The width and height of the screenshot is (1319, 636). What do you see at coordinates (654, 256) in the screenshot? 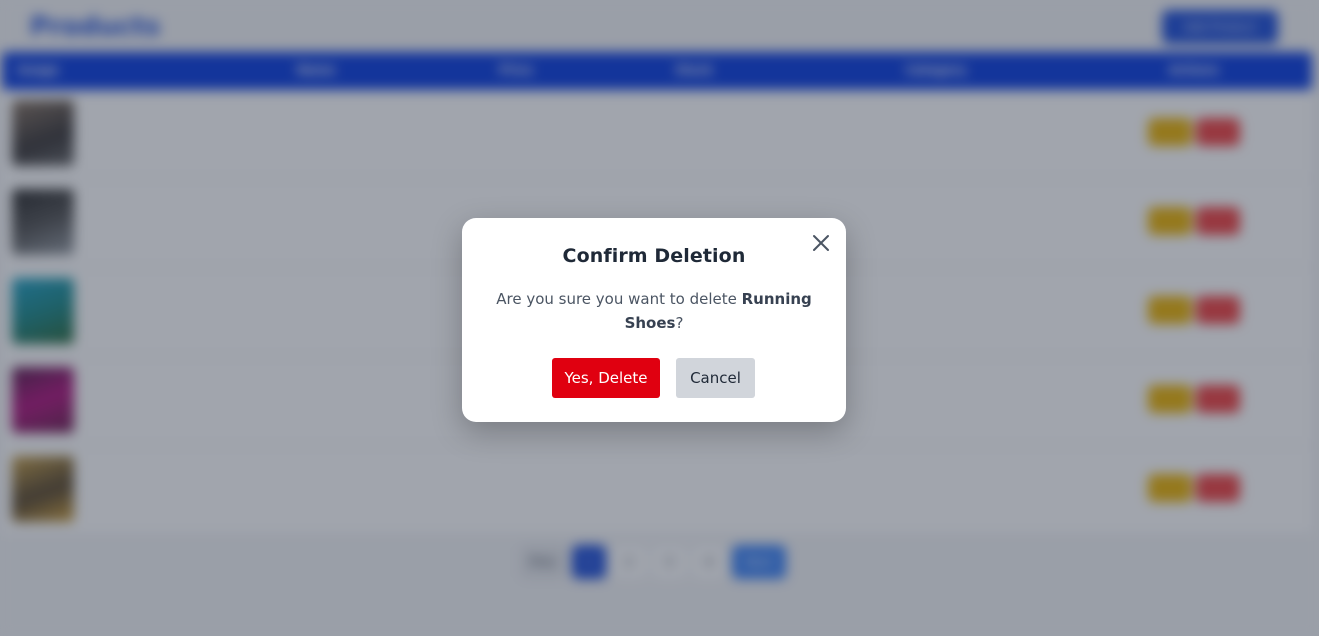
I see `dialog-title: Confirm Deletion` at bounding box center [654, 256].